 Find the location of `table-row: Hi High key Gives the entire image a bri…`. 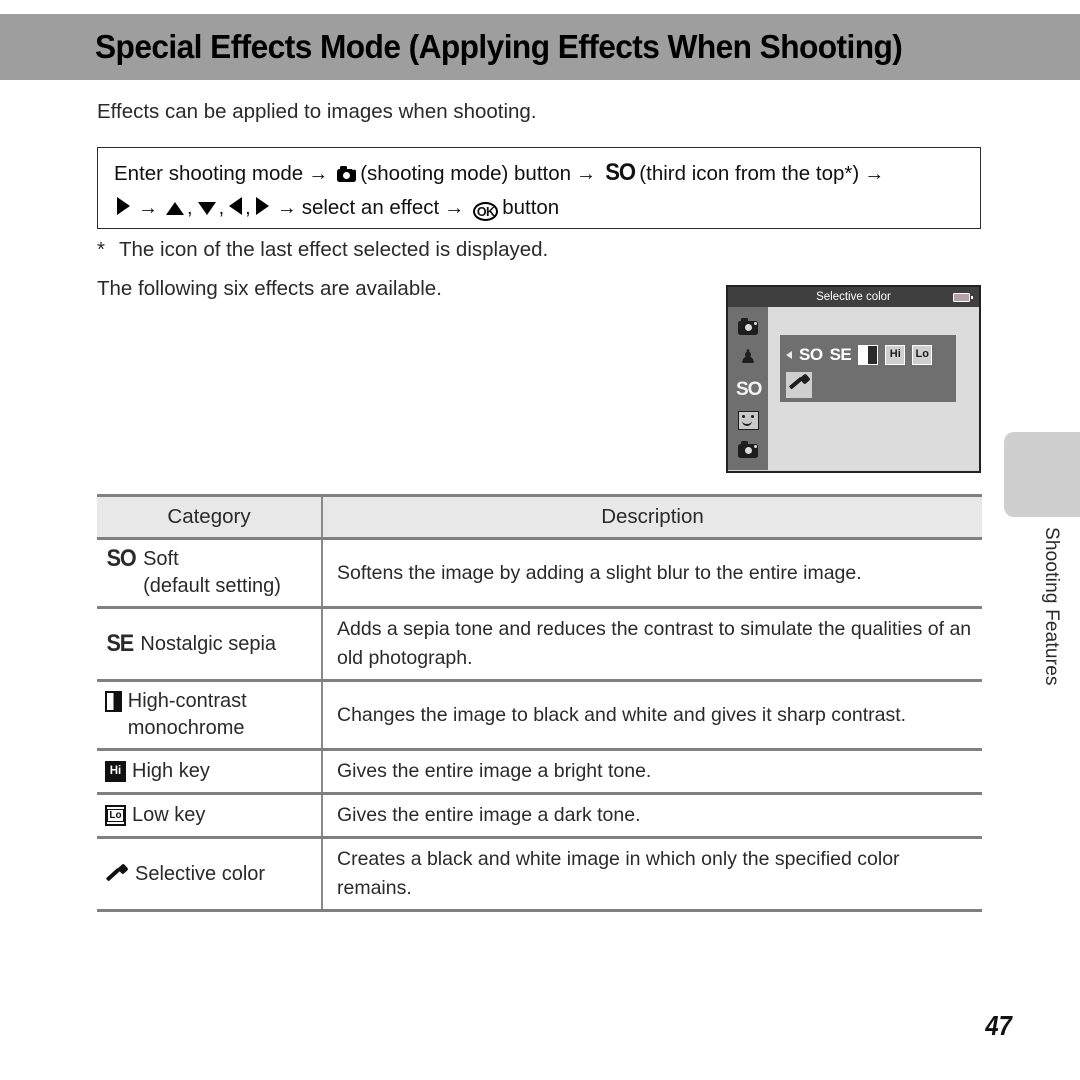

table-row: Hi High key Gives the entire image a bri… is located at coordinates (539, 771).